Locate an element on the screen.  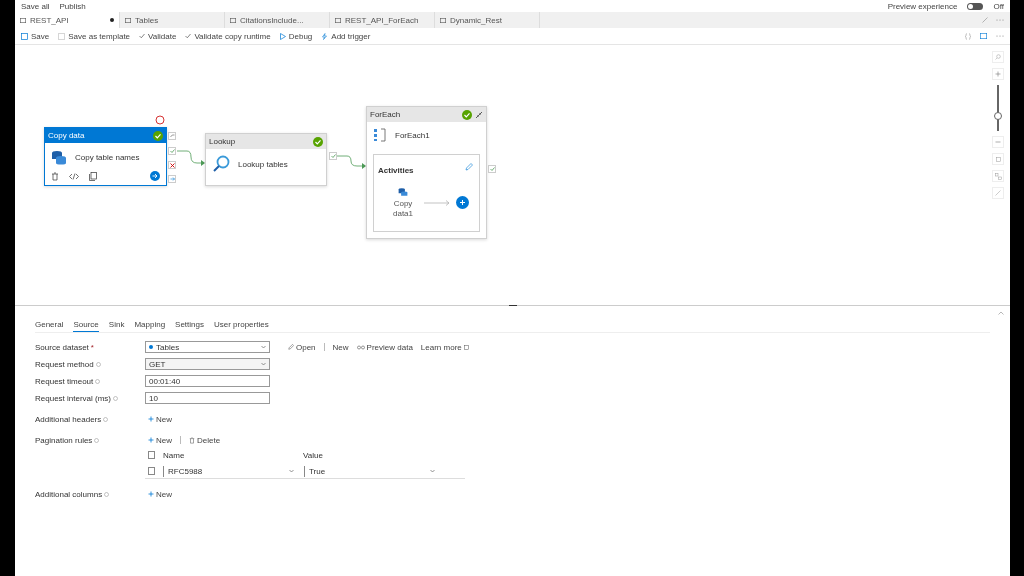
activity-name: Lookup tables is located at coordinates (263, 164).